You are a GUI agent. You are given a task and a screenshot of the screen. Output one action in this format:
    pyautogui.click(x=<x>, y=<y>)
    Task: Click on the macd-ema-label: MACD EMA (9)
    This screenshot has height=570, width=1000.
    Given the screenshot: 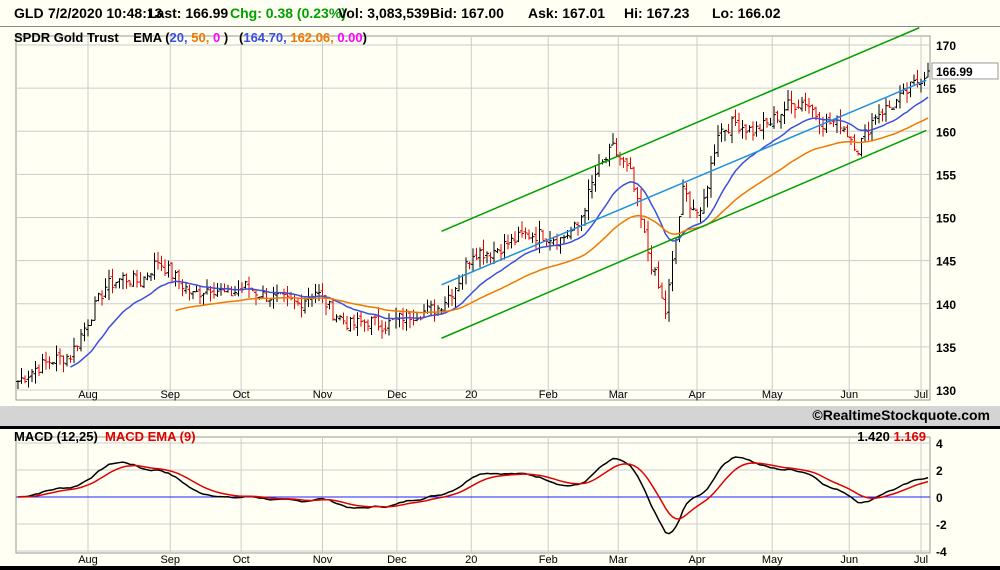 What is the action you would take?
    pyautogui.click(x=150, y=436)
    